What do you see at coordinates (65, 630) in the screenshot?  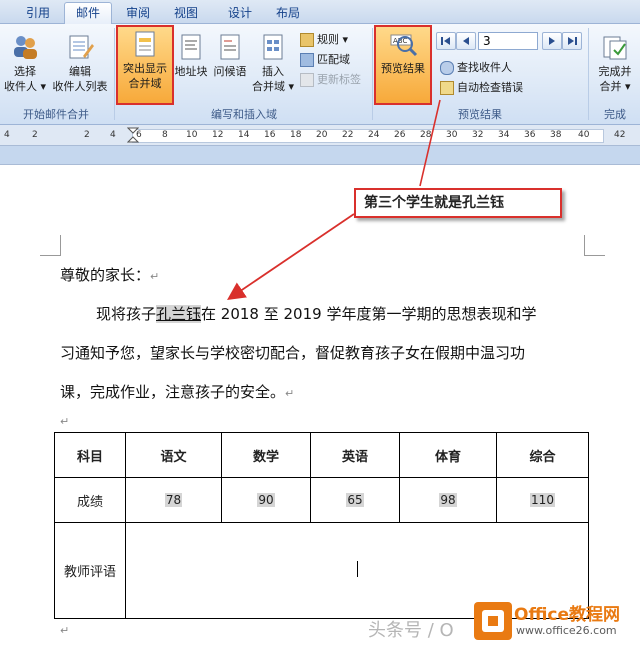 I see `paragraph-mark: ↵` at bounding box center [65, 630].